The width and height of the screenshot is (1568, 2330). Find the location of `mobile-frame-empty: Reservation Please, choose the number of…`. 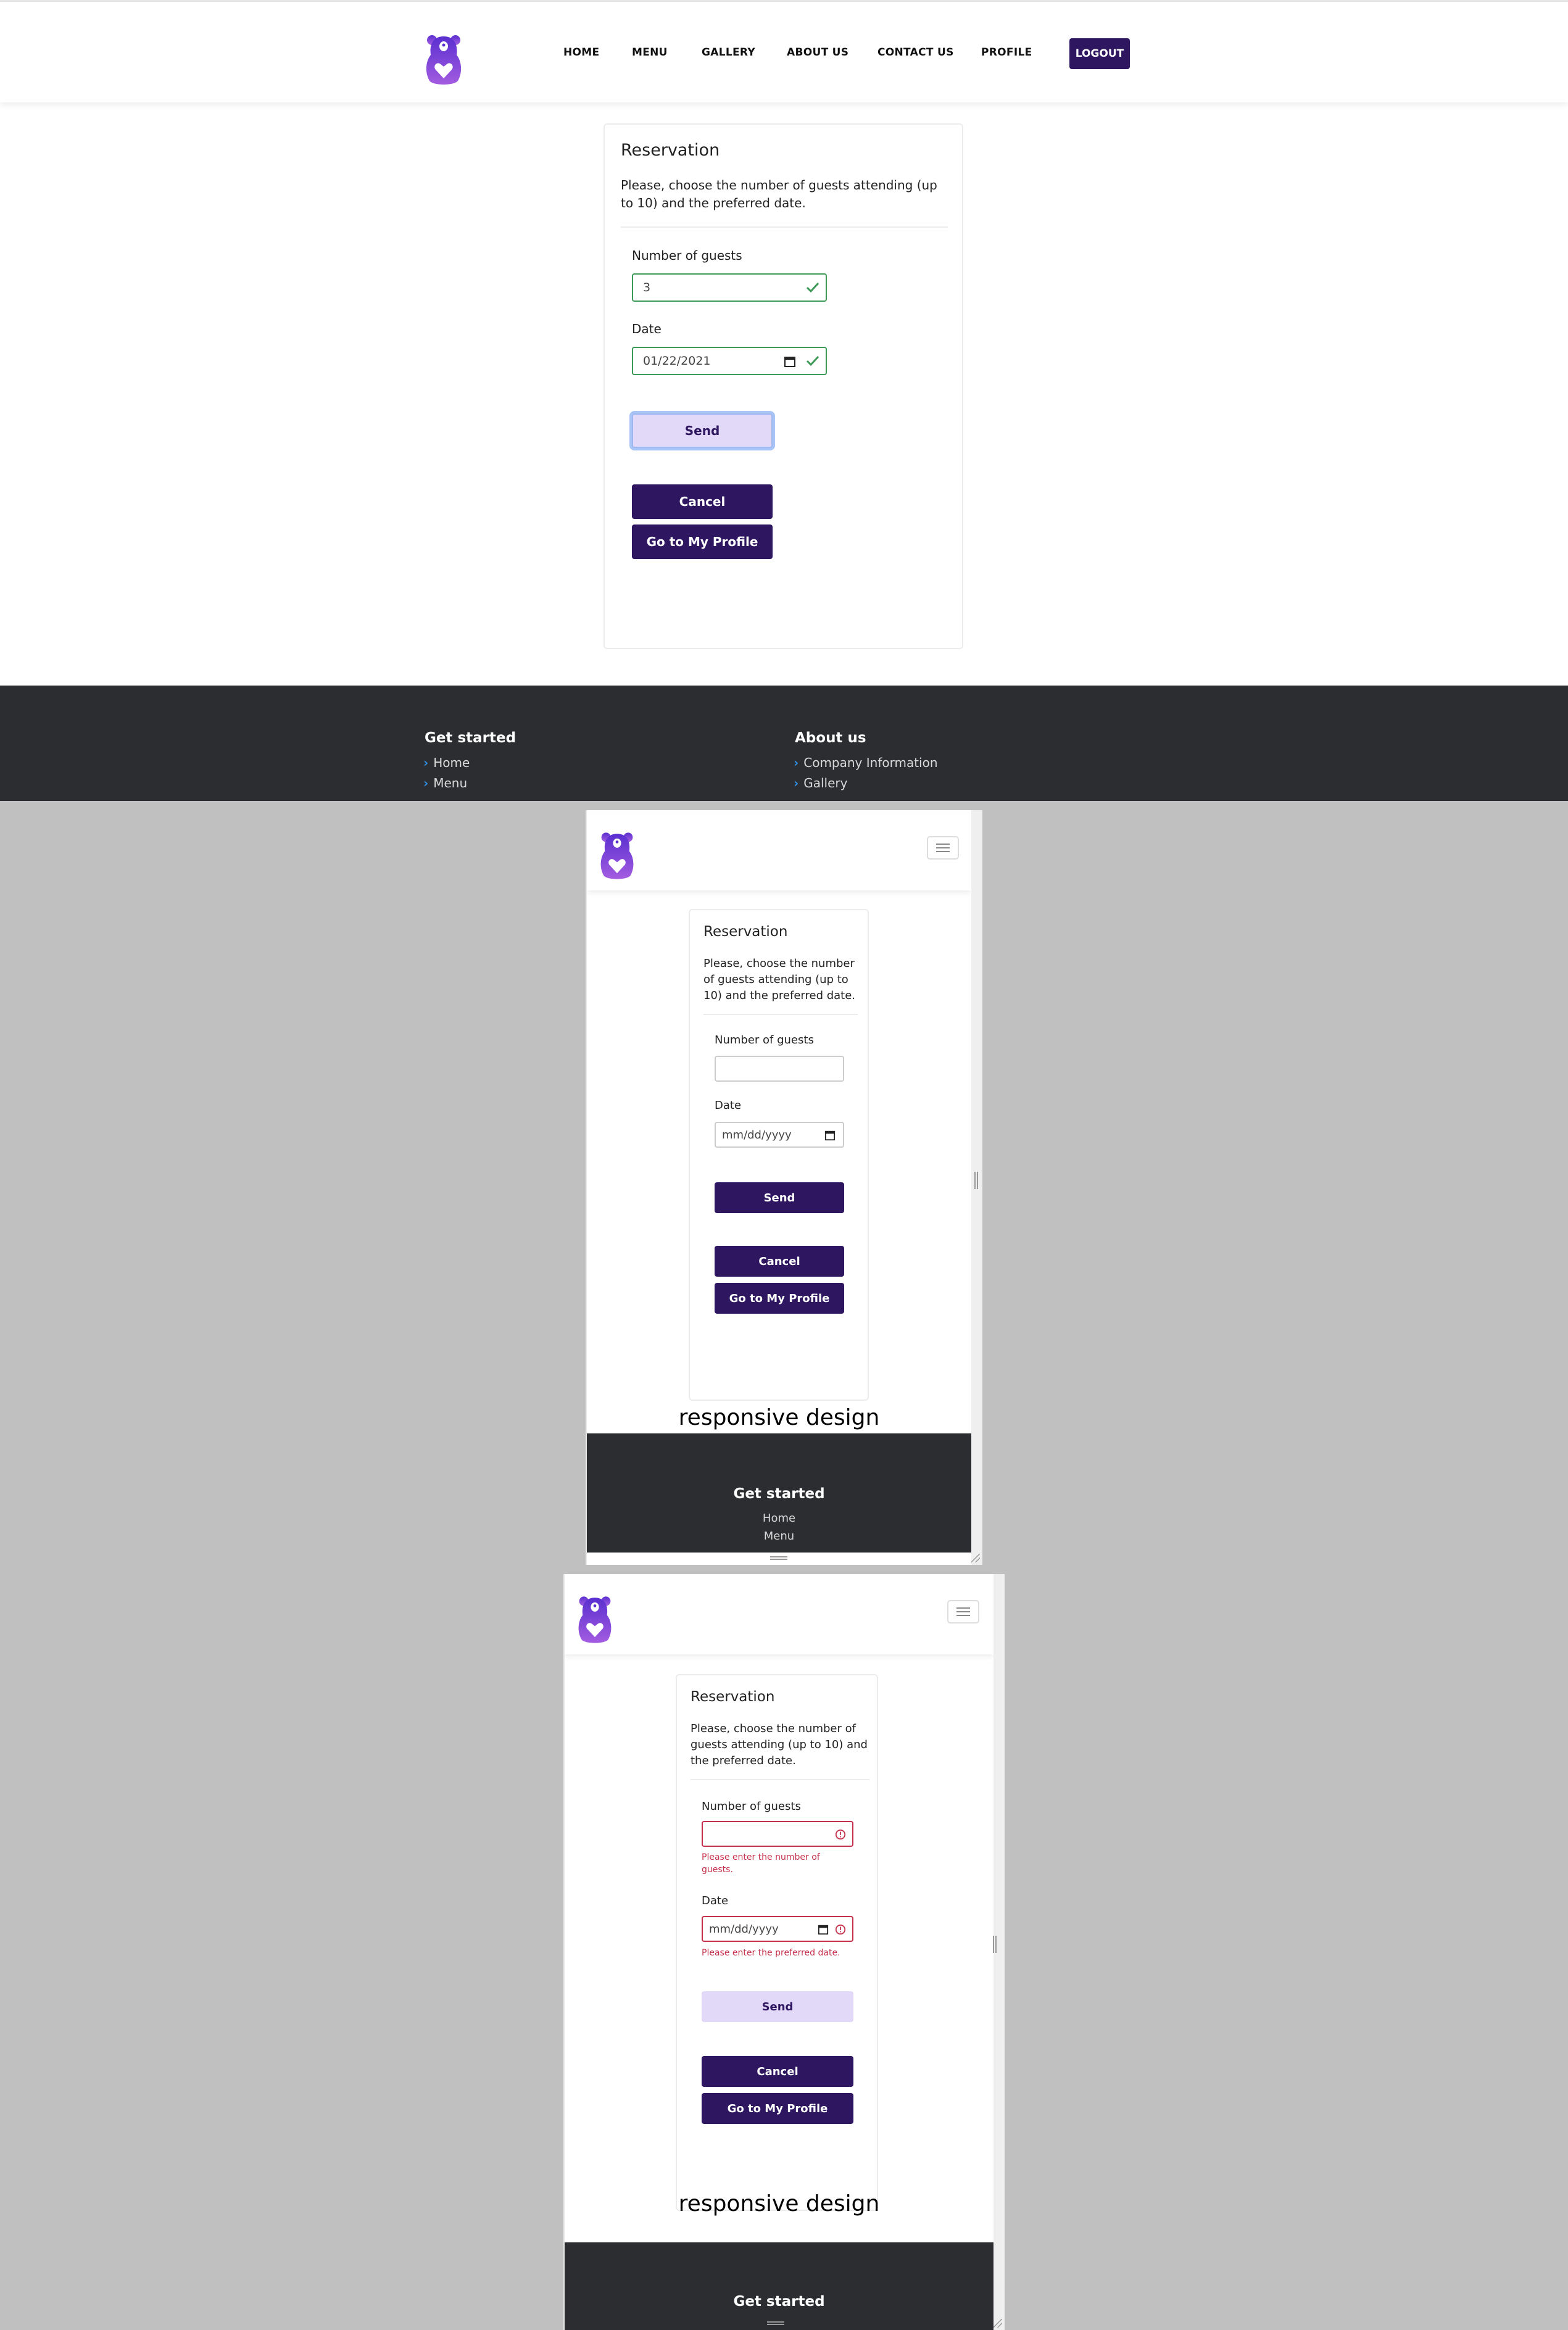

mobile-frame-empty: Reservation Please, choose the number of… is located at coordinates (784, 1187).